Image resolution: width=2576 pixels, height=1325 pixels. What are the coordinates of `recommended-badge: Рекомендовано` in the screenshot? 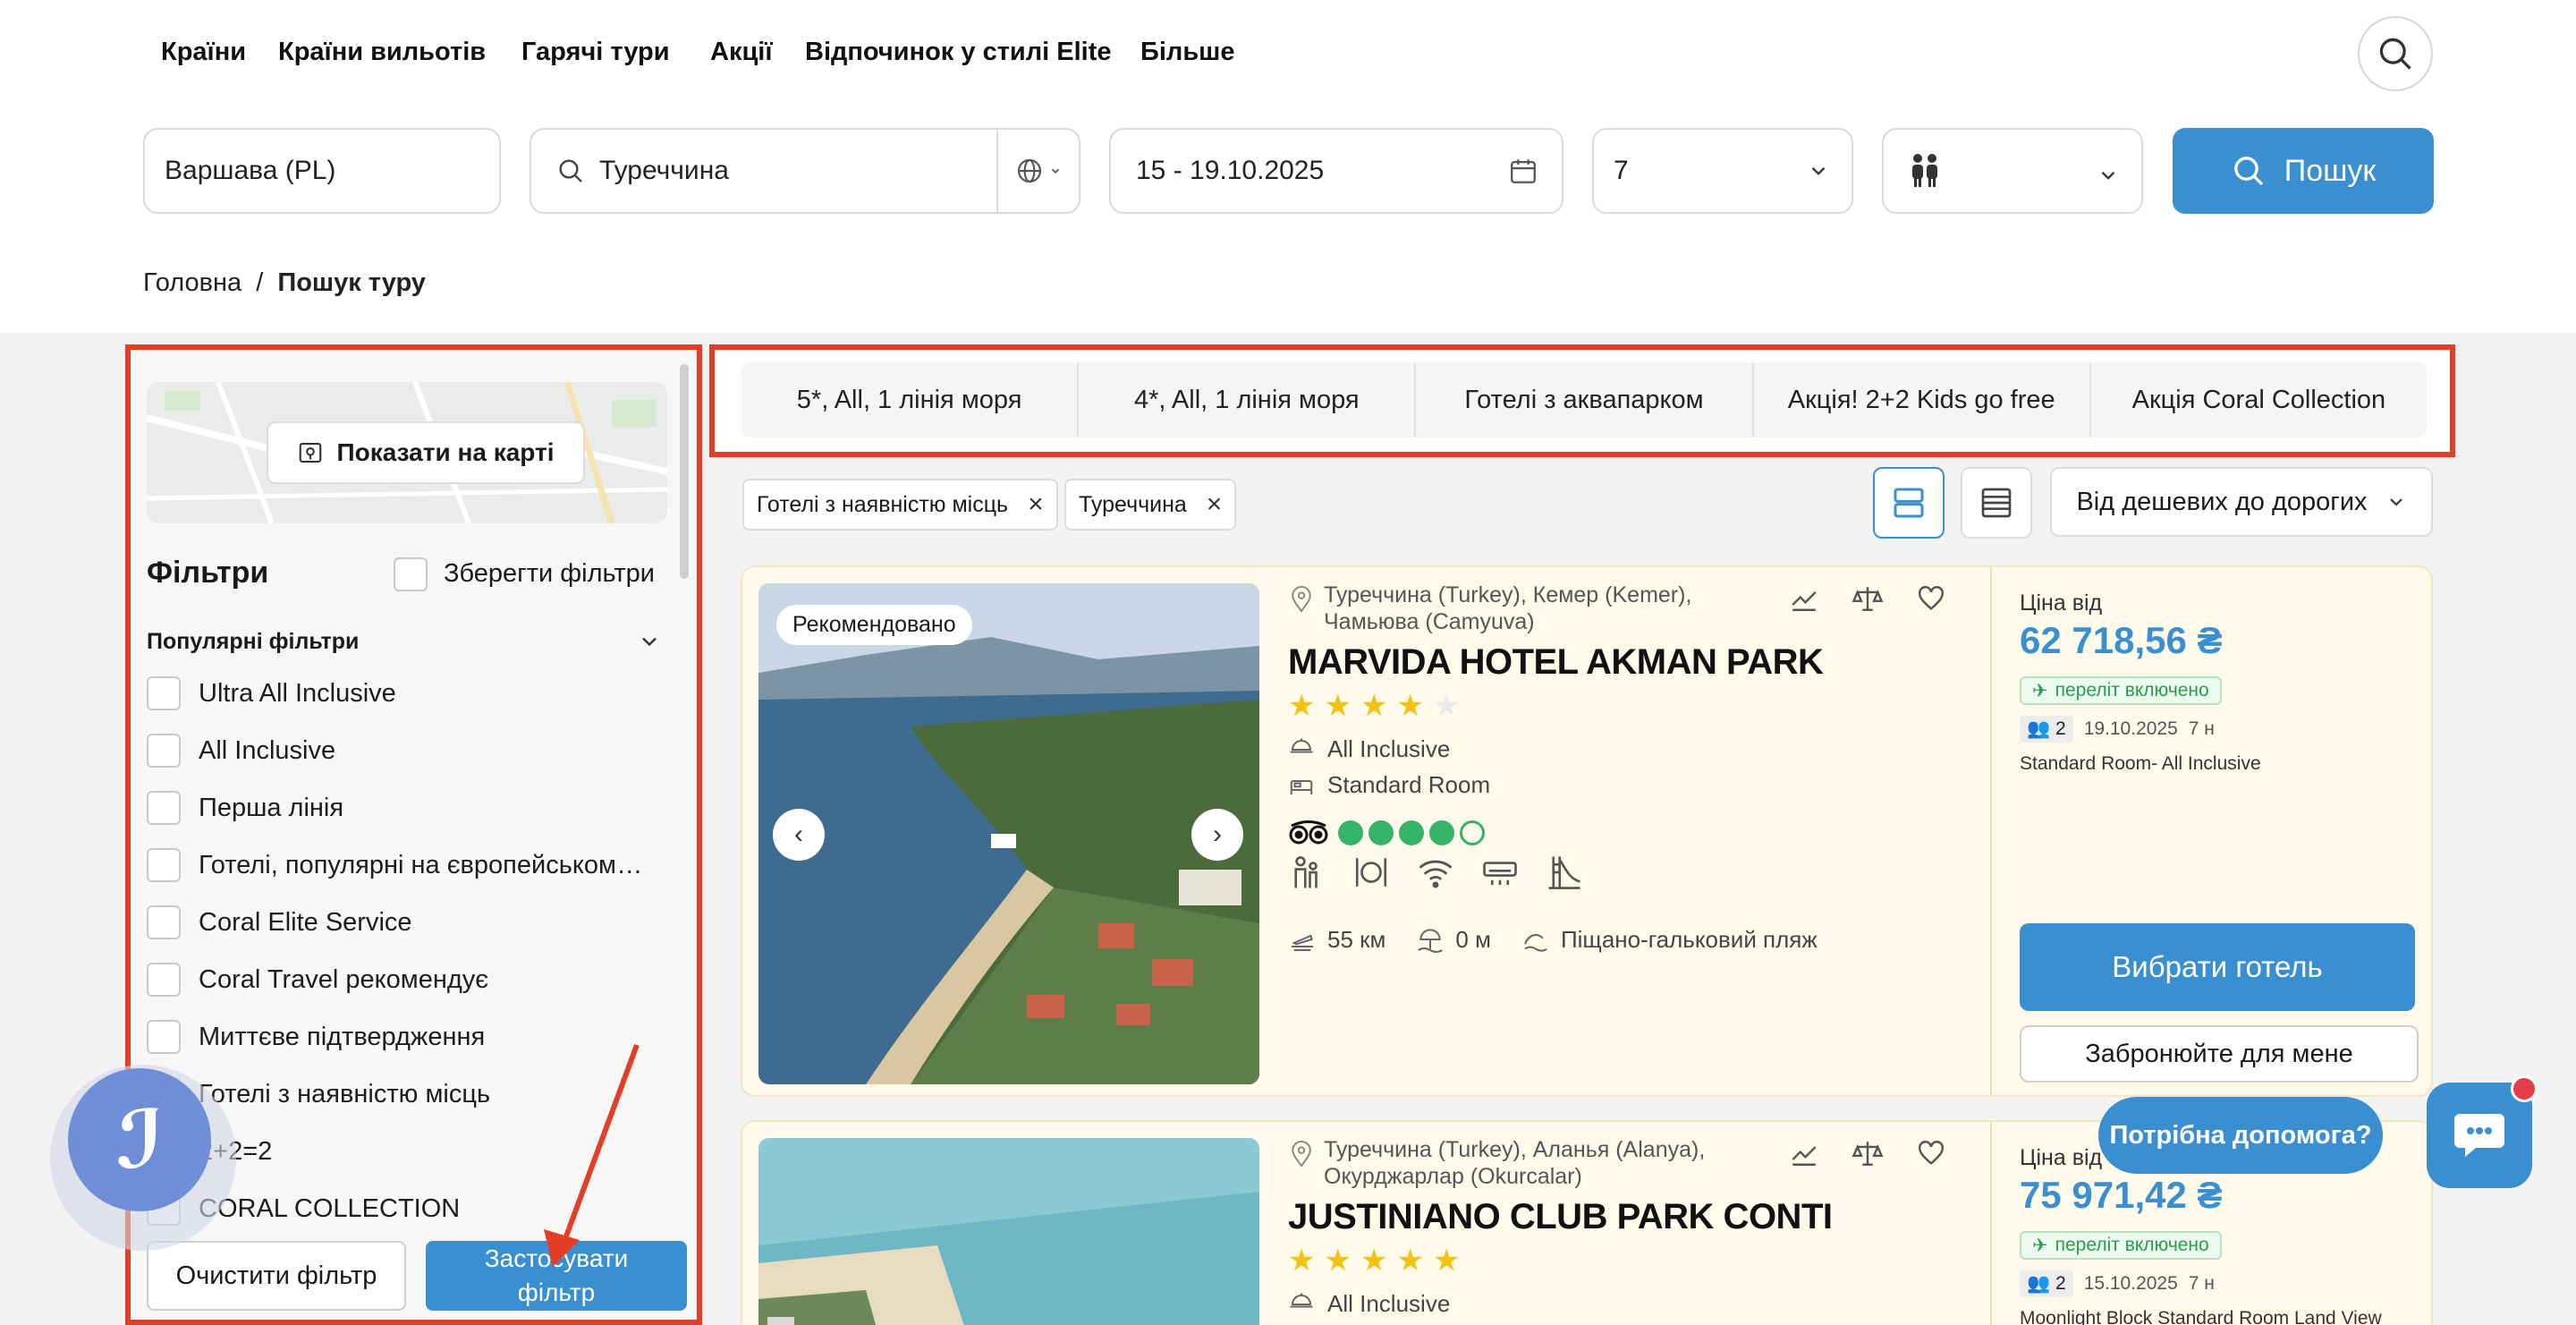 It's located at (874, 625).